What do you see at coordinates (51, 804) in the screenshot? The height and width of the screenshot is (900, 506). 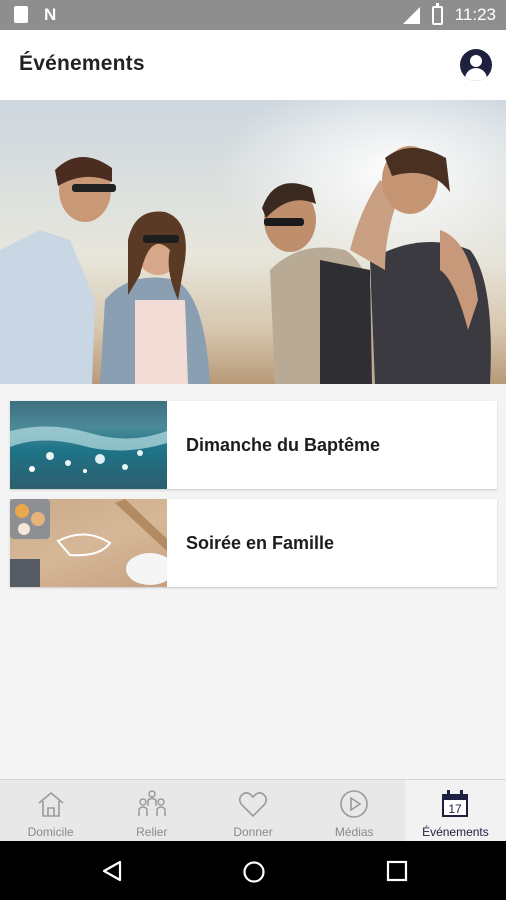 I see `home-icon` at bounding box center [51, 804].